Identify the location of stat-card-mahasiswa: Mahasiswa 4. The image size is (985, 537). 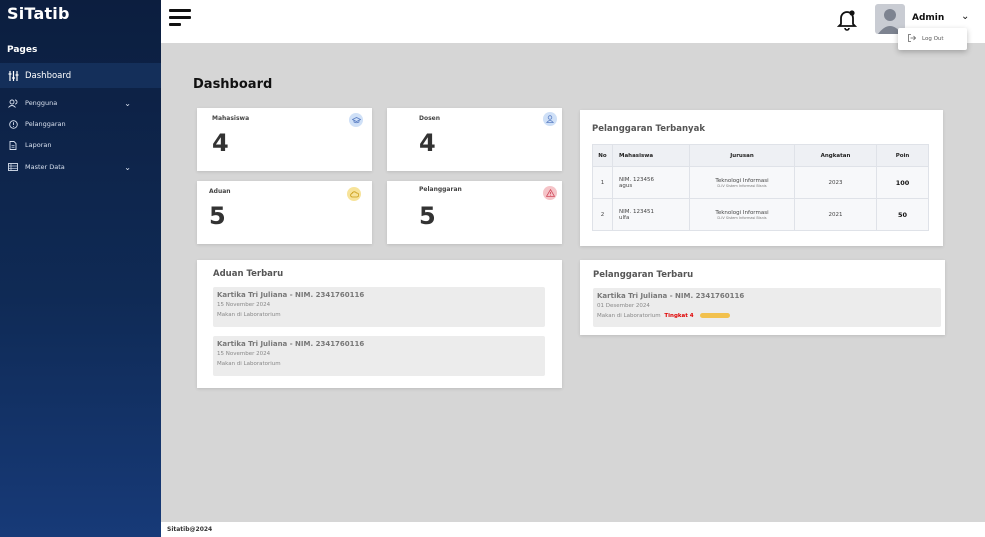
(284, 139).